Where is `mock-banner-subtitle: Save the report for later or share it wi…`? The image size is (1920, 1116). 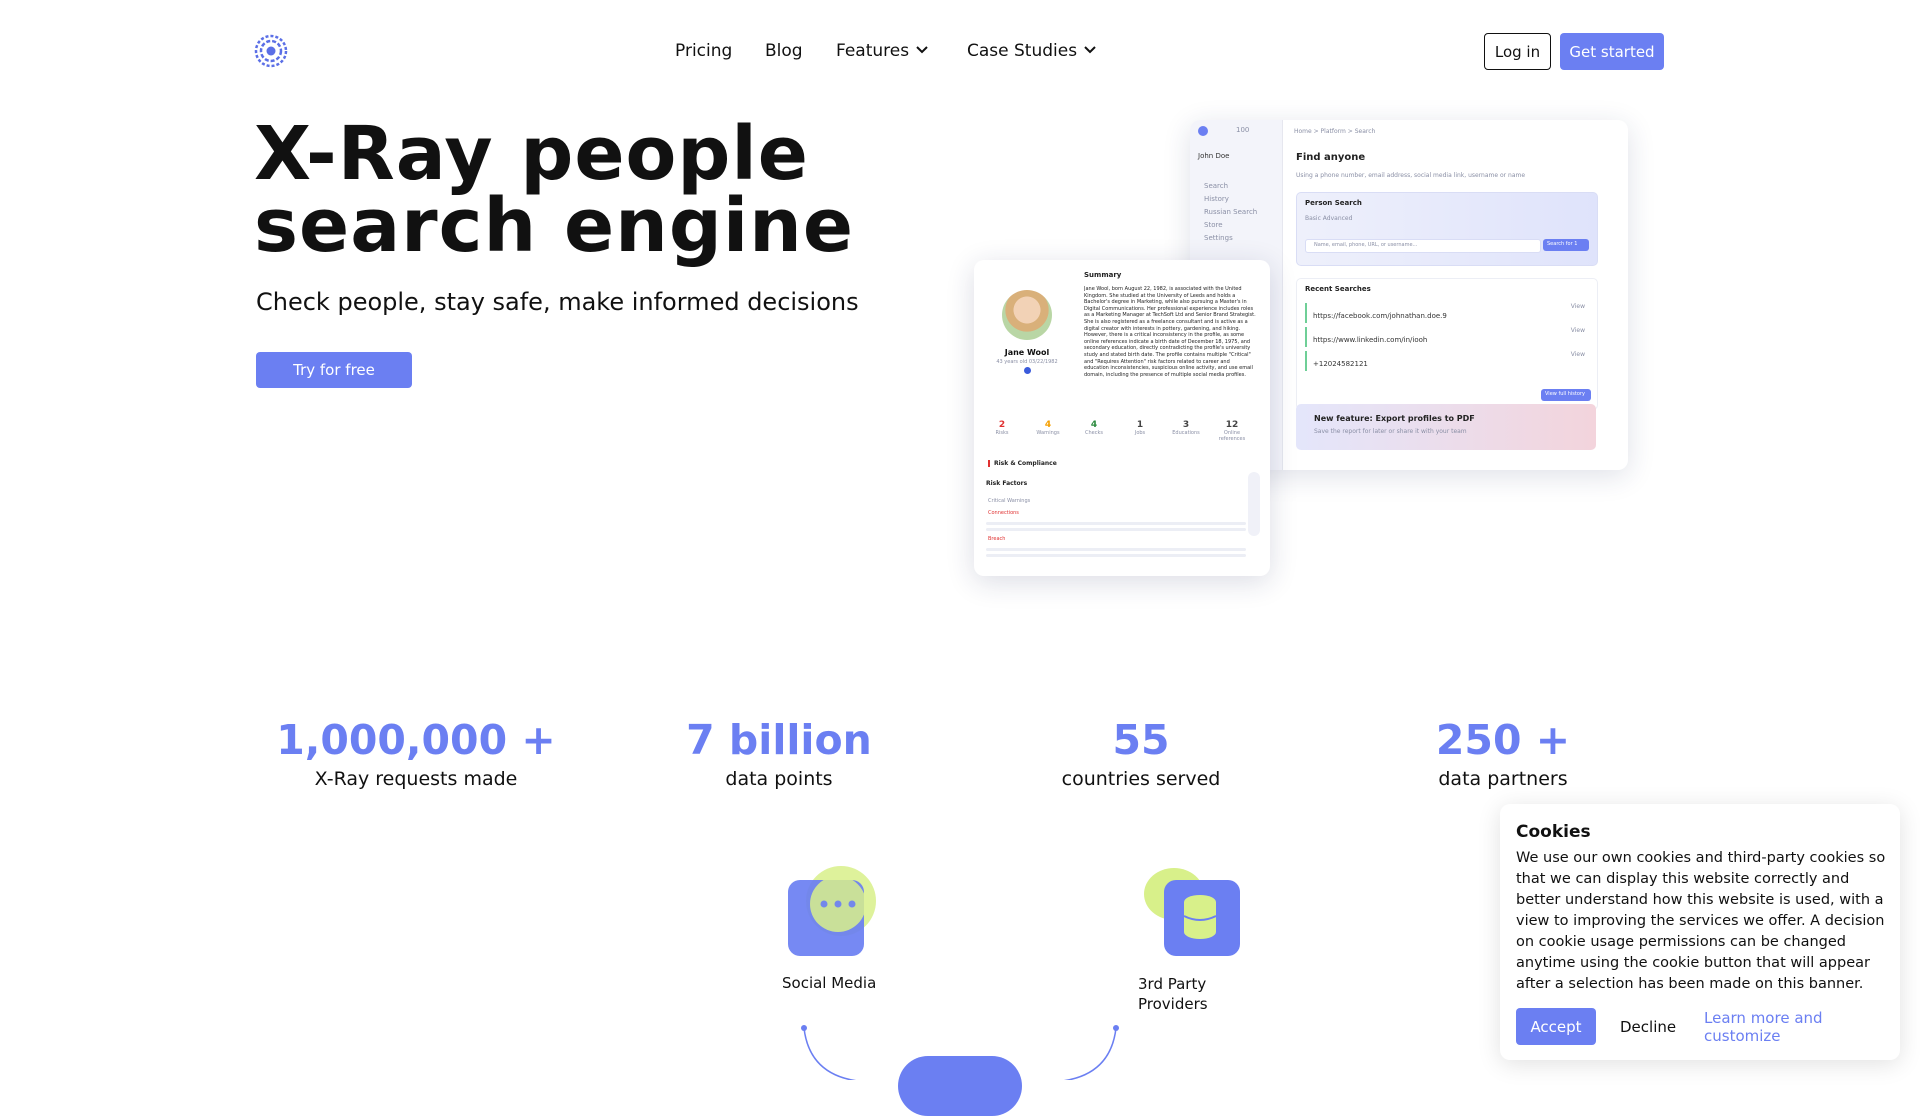 mock-banner-subtitle: Save the report for later or share it wi… is located at coordinates (1390, 431).